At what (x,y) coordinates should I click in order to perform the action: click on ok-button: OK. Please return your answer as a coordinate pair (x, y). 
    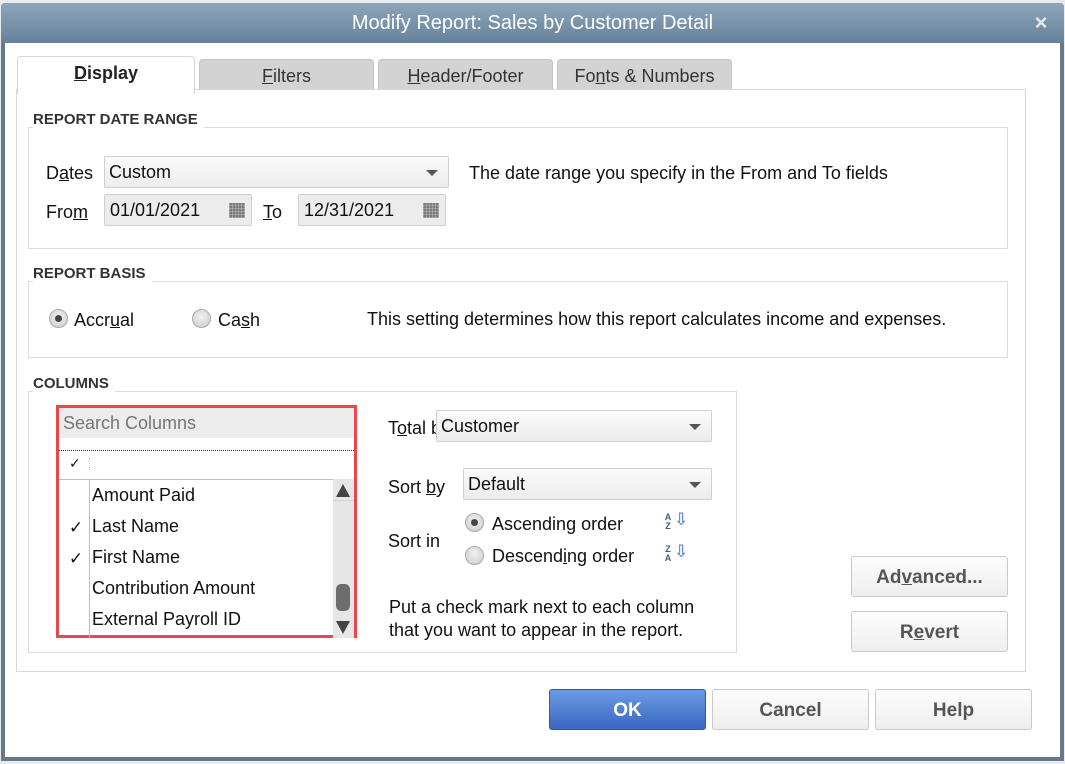
    Looking at the image, I should click on (627, 709).